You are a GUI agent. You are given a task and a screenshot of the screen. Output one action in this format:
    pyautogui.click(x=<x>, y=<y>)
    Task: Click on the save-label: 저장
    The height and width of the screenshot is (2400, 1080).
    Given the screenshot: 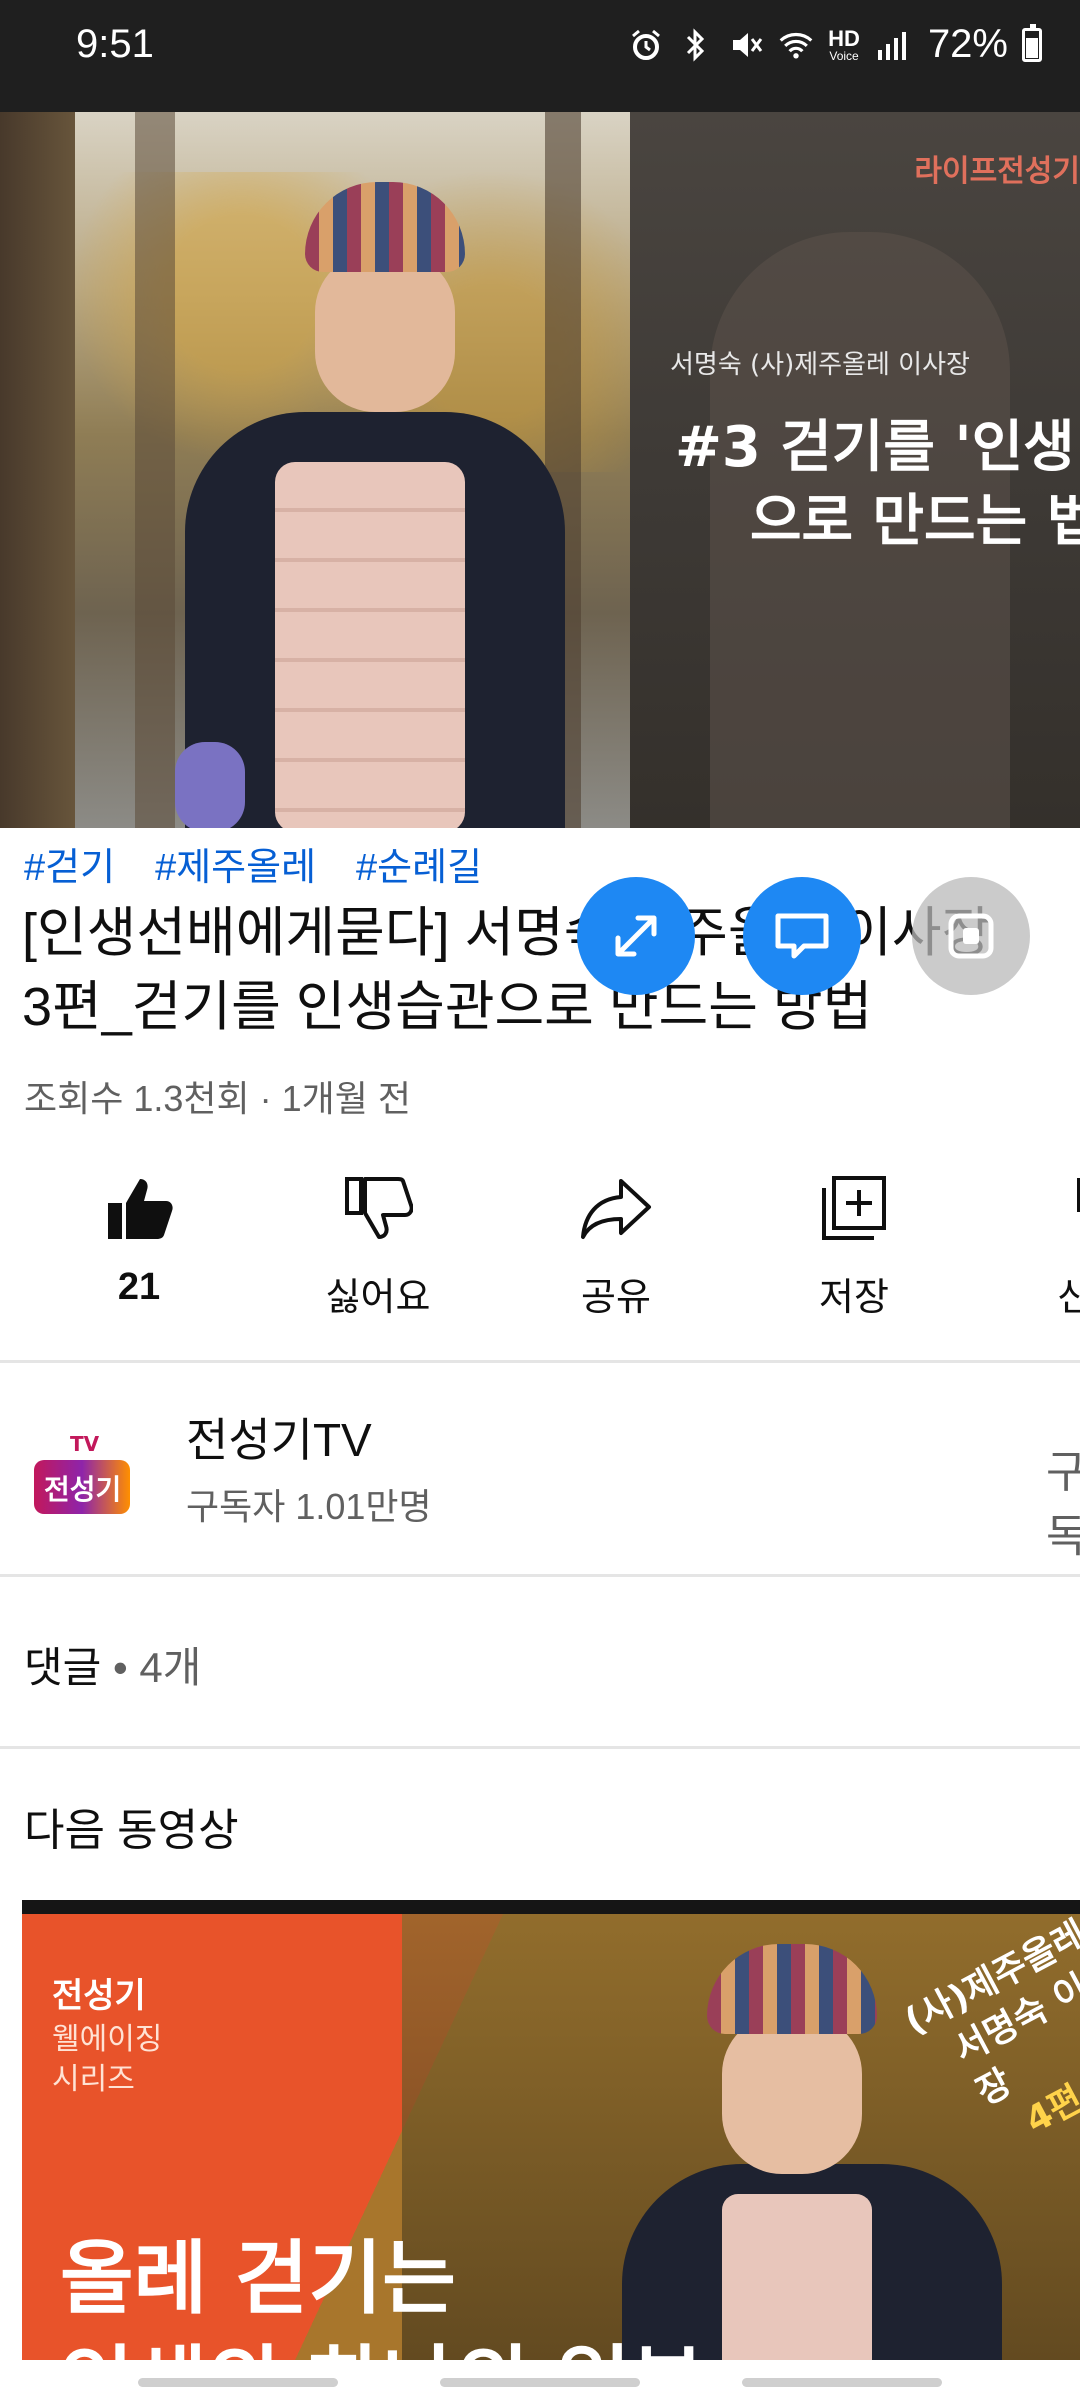 What is the action you would take?
    pyautogui.click(x=854, y=1298)
    